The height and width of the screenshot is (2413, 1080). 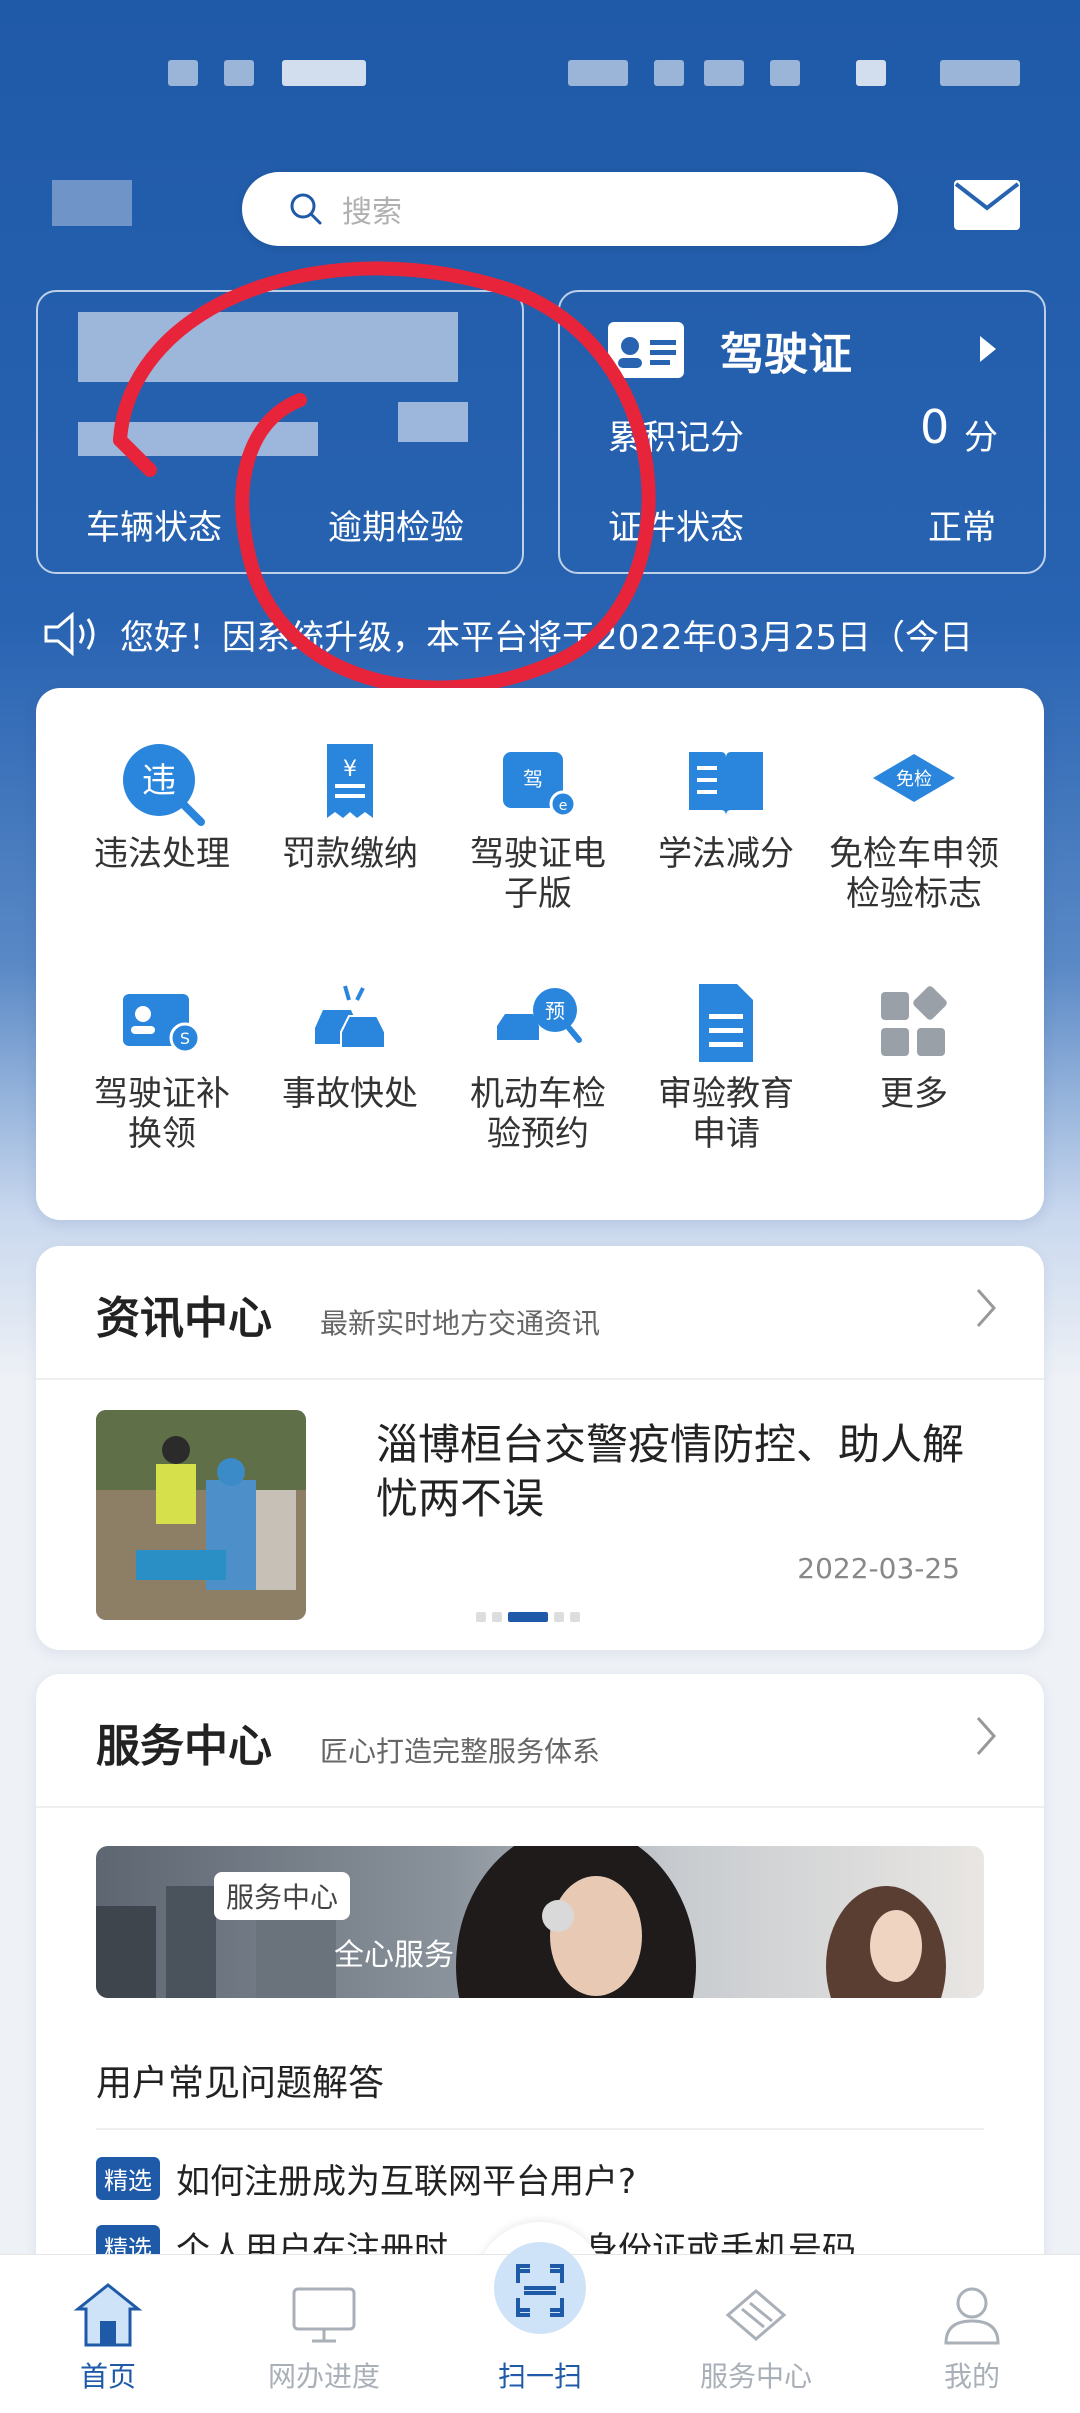 I want to click on carousel-dot-active, so click(x=528, y=1617).